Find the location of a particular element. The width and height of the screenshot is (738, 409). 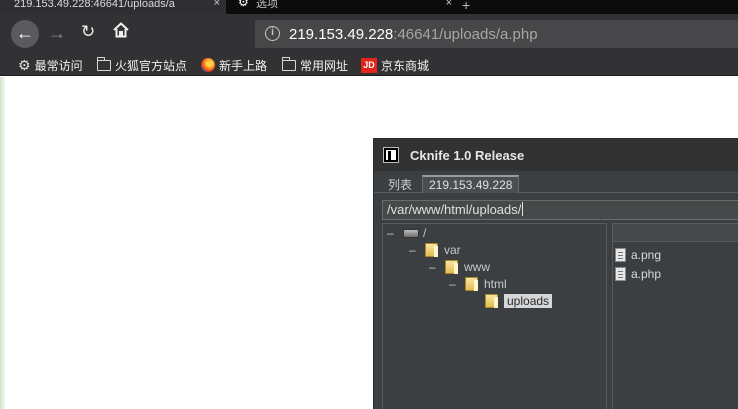

app-title: Cknife 1.0 Release is located at coordinates (467, 155).